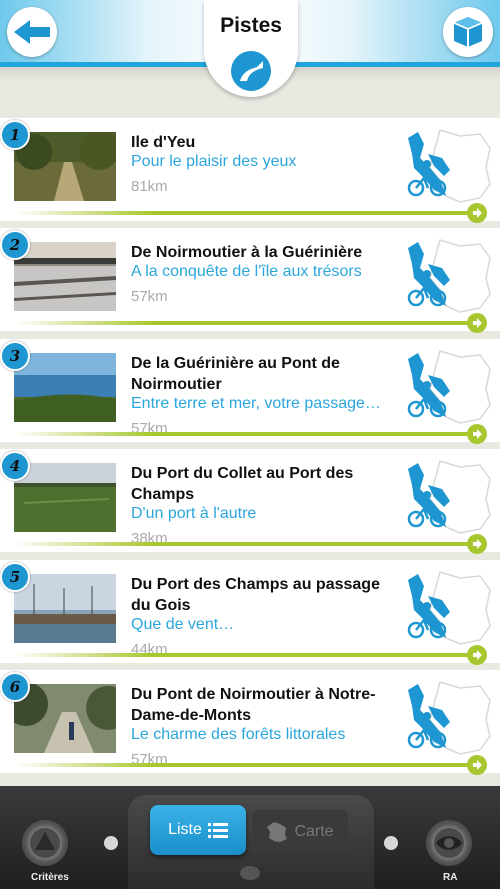 The width and height of the screenshot is (500, 889). What do you see at coordinates (214, 161) in the screenshot?
I see `route-subtitle: Pour le plaisir des yeux` at bounding box center [214, 161].